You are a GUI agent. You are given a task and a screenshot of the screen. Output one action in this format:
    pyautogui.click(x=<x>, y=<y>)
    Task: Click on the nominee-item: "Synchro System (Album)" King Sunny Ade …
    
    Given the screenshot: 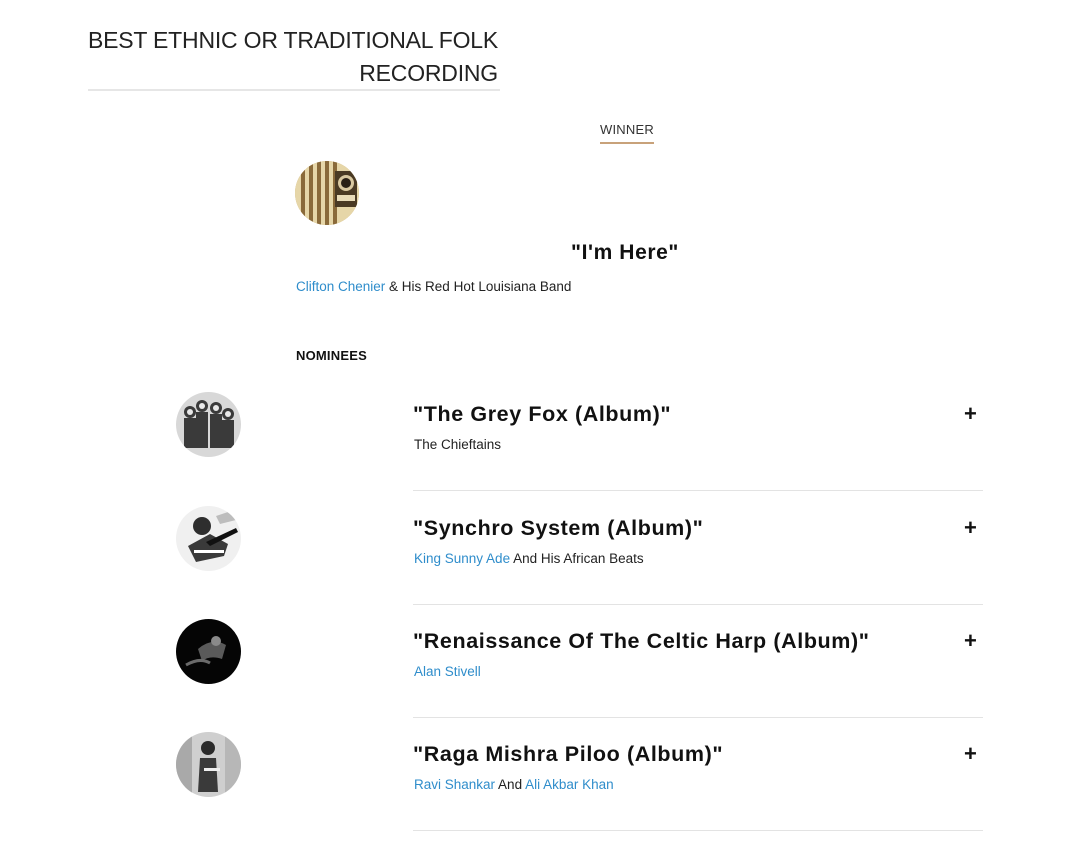 What is the action you would take?
    pyautogui.click(x=539, y=563)
    